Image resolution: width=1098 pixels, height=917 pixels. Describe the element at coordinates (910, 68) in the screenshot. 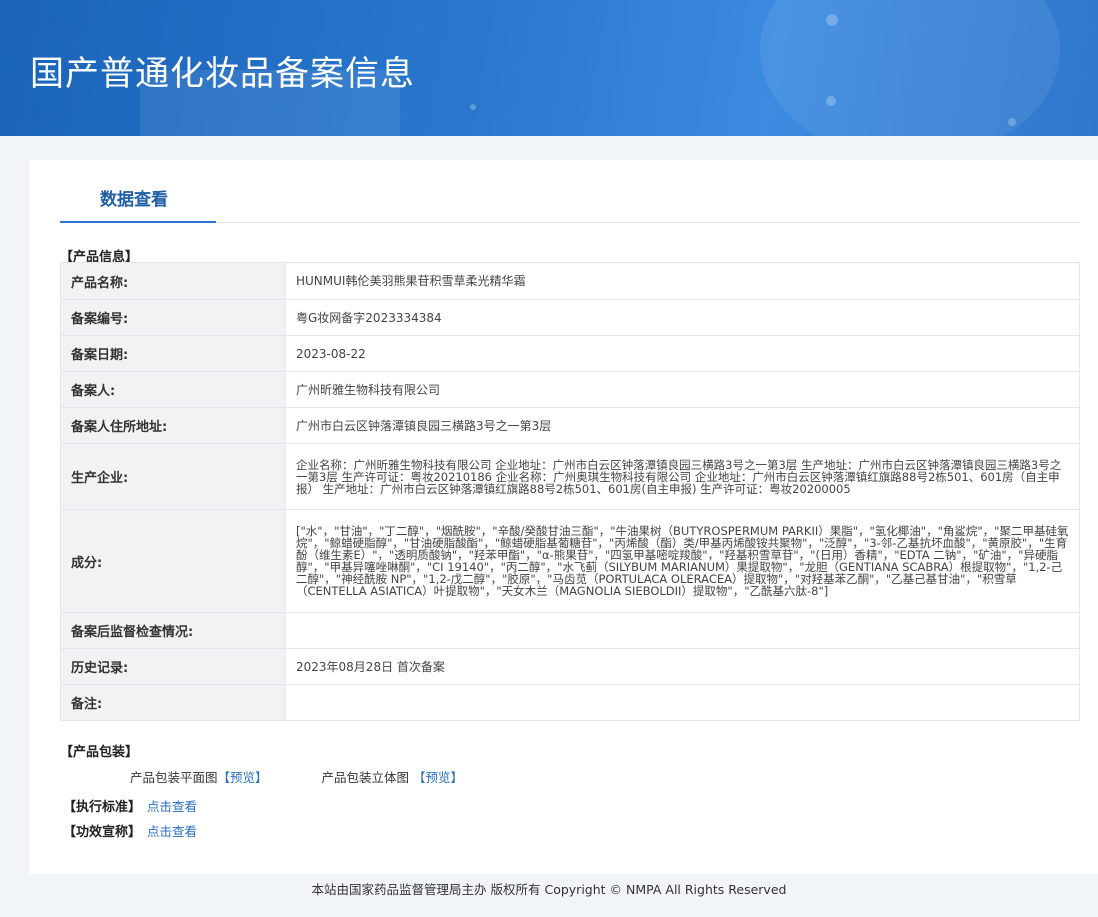

I see `banner-decoration-circle` at that location.